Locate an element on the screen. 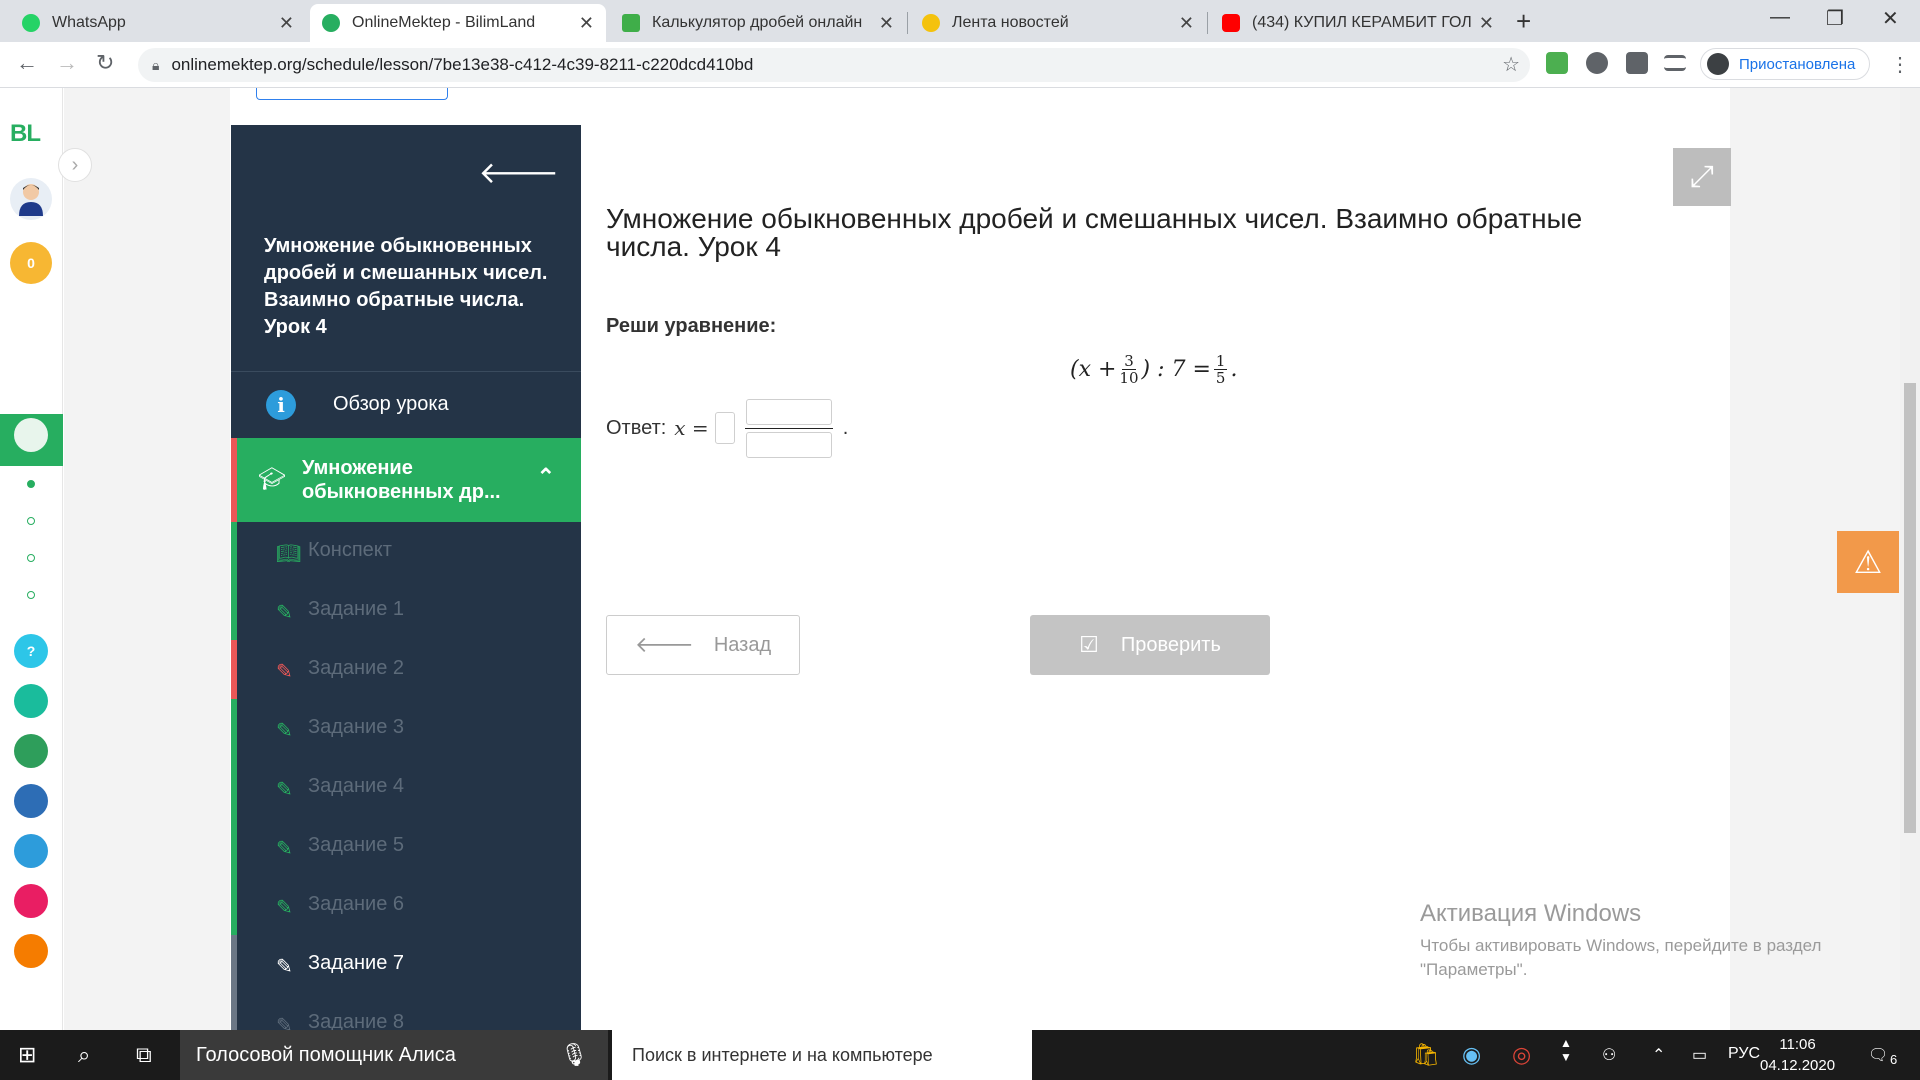 The height and width of the screenshot is (1080, 1920). numerator-input is located at coordinates (788, 411).